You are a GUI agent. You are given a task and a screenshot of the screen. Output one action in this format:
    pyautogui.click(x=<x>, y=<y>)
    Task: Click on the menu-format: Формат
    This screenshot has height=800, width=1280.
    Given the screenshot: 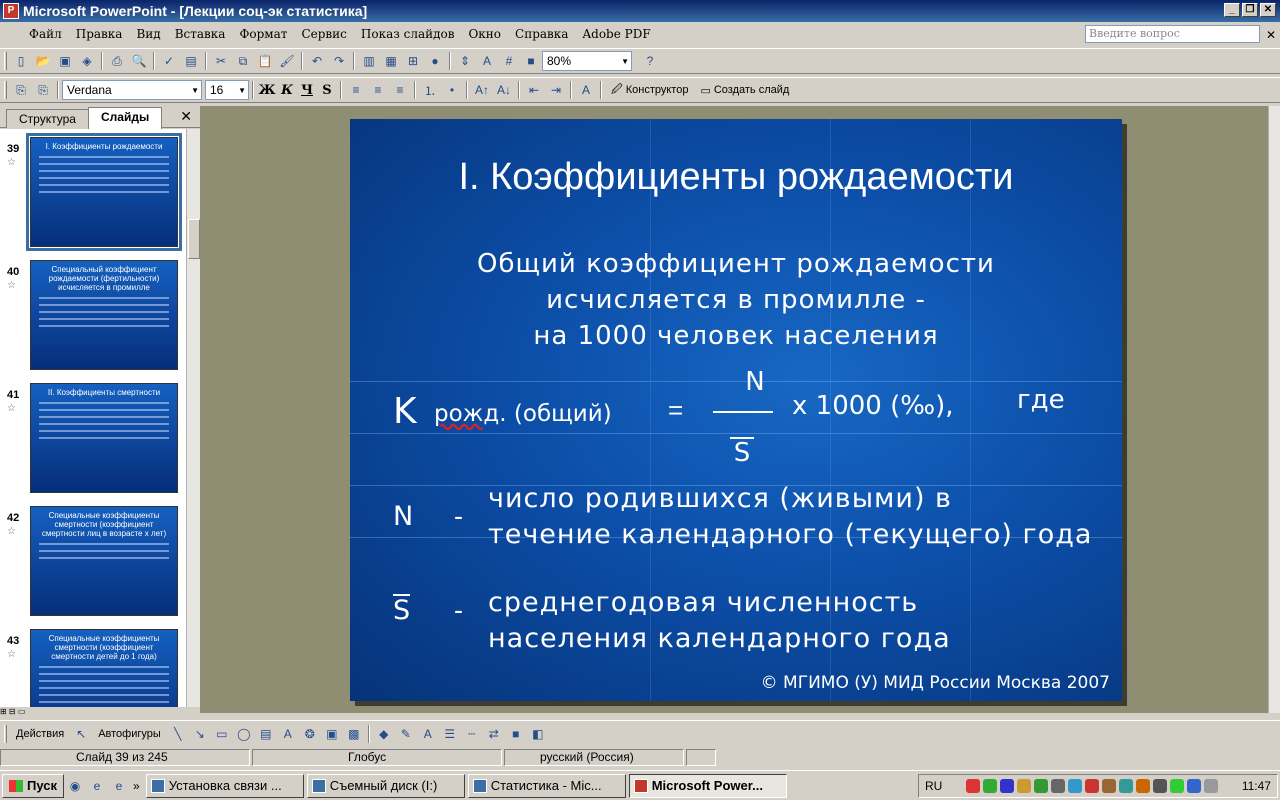 What is the action you would take?
    pyautogui.click(x=263, y=34)
    